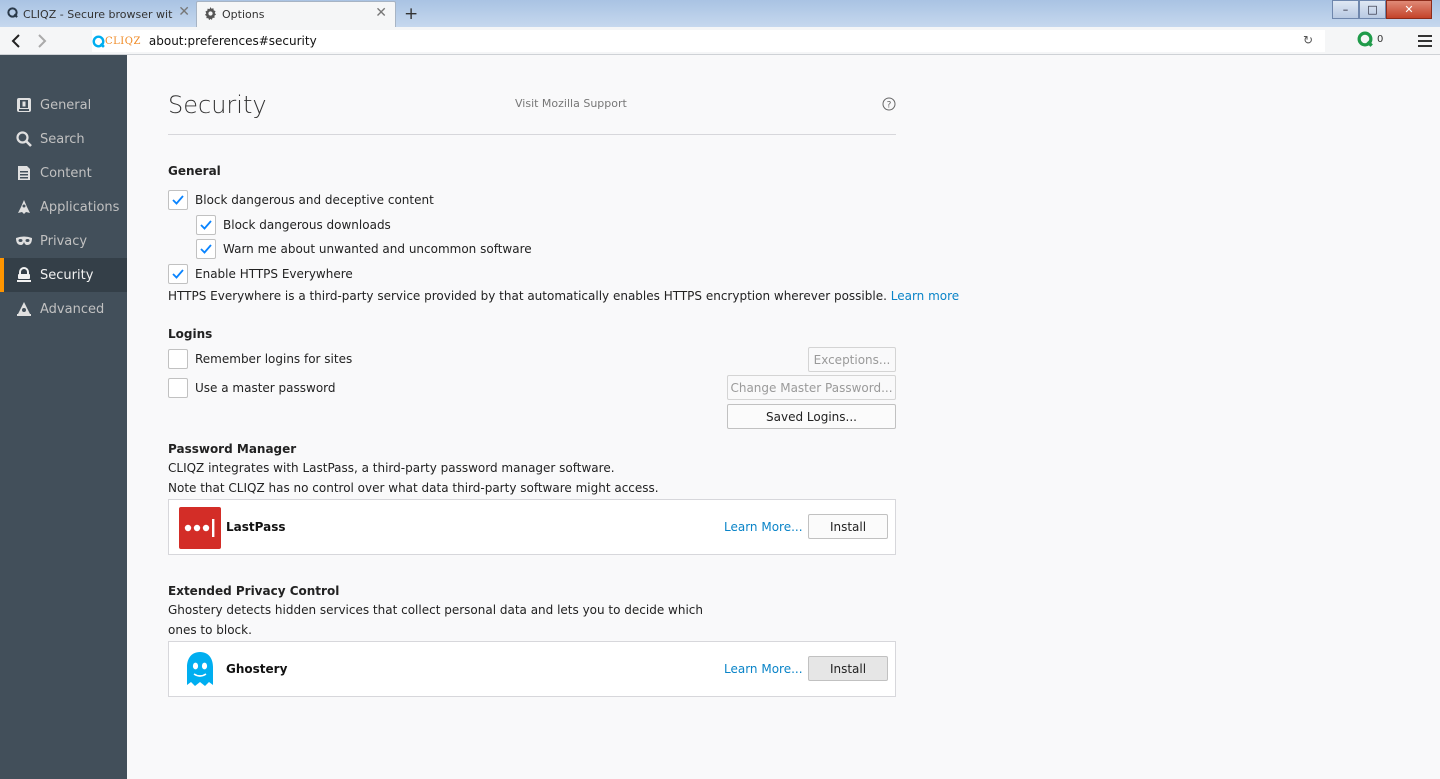  I want to click on tab-cliqz: CLIQZ - Secure browser with b... ✕, so click(98, 14).